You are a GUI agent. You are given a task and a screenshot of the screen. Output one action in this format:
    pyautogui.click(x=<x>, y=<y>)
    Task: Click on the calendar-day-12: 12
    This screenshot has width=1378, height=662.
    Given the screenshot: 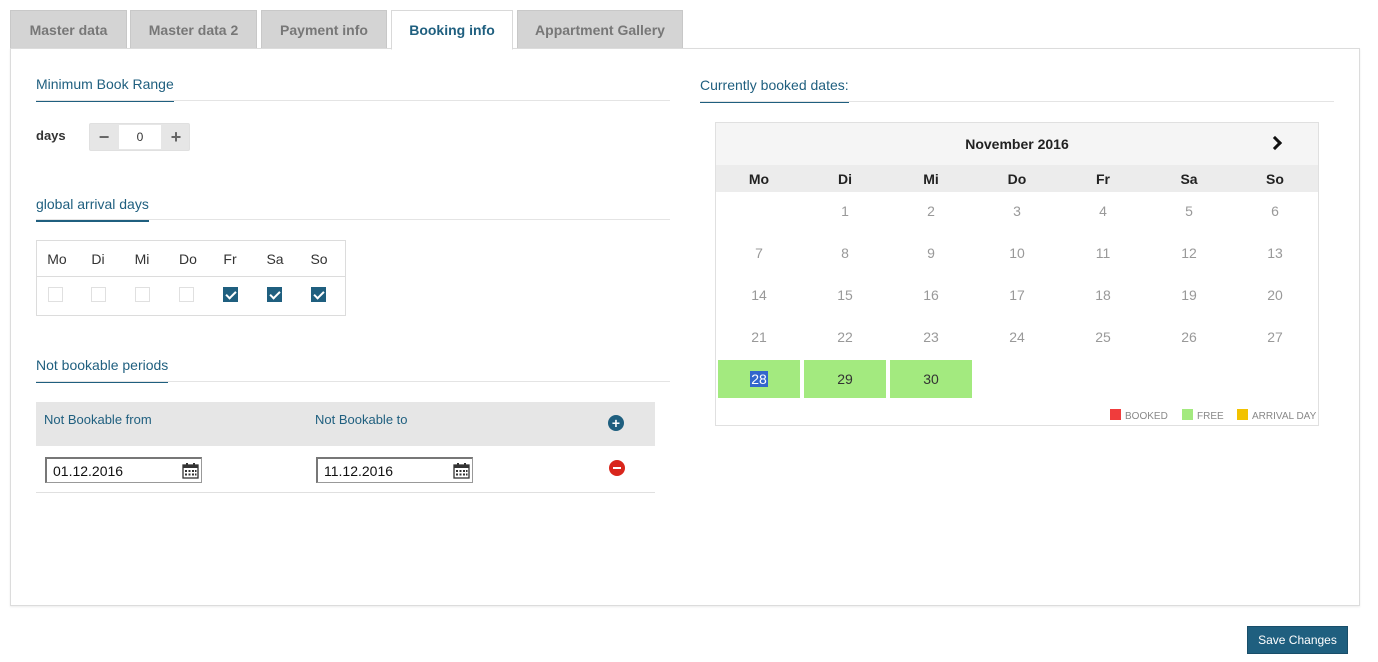 What is the action you would take?
    pyautogui.click(x=1189, y=253)
    